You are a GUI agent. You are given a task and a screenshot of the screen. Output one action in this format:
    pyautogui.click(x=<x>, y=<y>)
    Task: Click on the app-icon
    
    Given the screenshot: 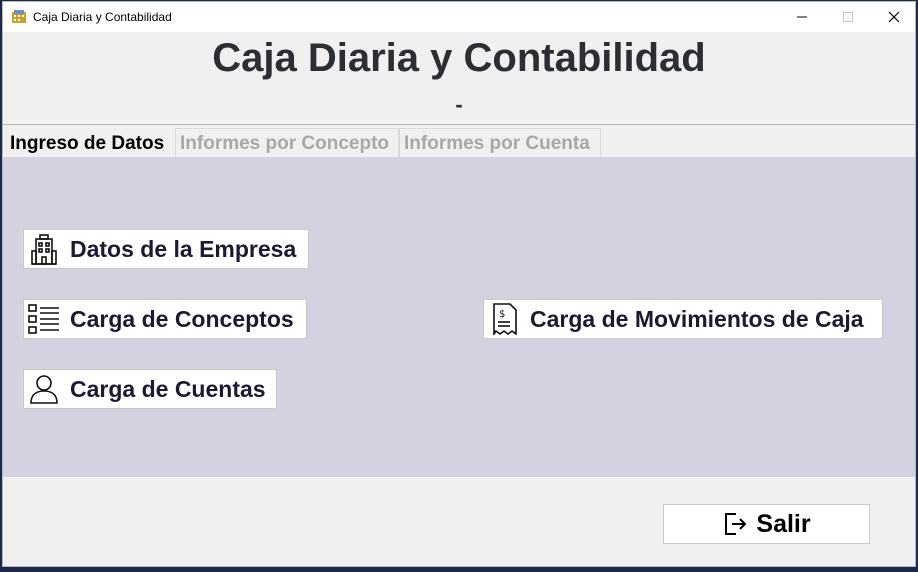 What is the action you would take?
    pyautogui.click(x=19, y=16)
    